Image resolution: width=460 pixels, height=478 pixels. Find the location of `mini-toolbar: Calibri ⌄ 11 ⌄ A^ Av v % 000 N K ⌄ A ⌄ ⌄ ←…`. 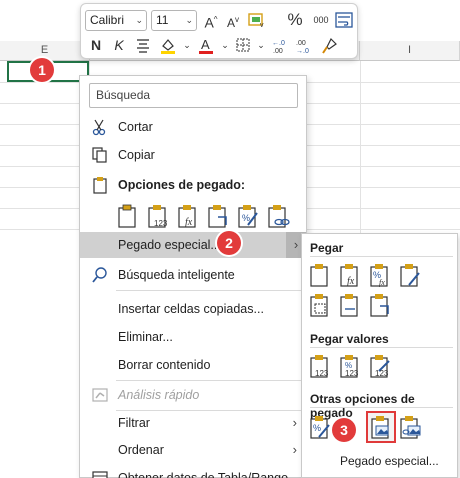

mini-toolbar: Calibri ⌄ 11 ⌄ A^ Av v % 000 N K ⌄ A ⌄ ⌄ ←… is located at coordinates (219, 31).